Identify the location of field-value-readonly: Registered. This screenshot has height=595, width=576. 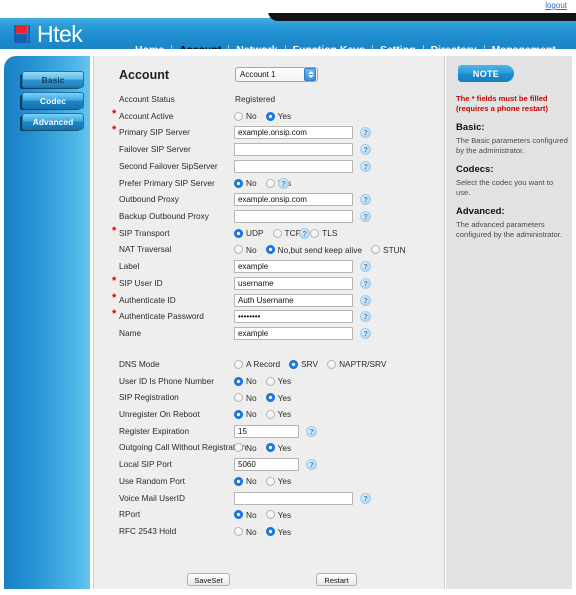
(255, 99).